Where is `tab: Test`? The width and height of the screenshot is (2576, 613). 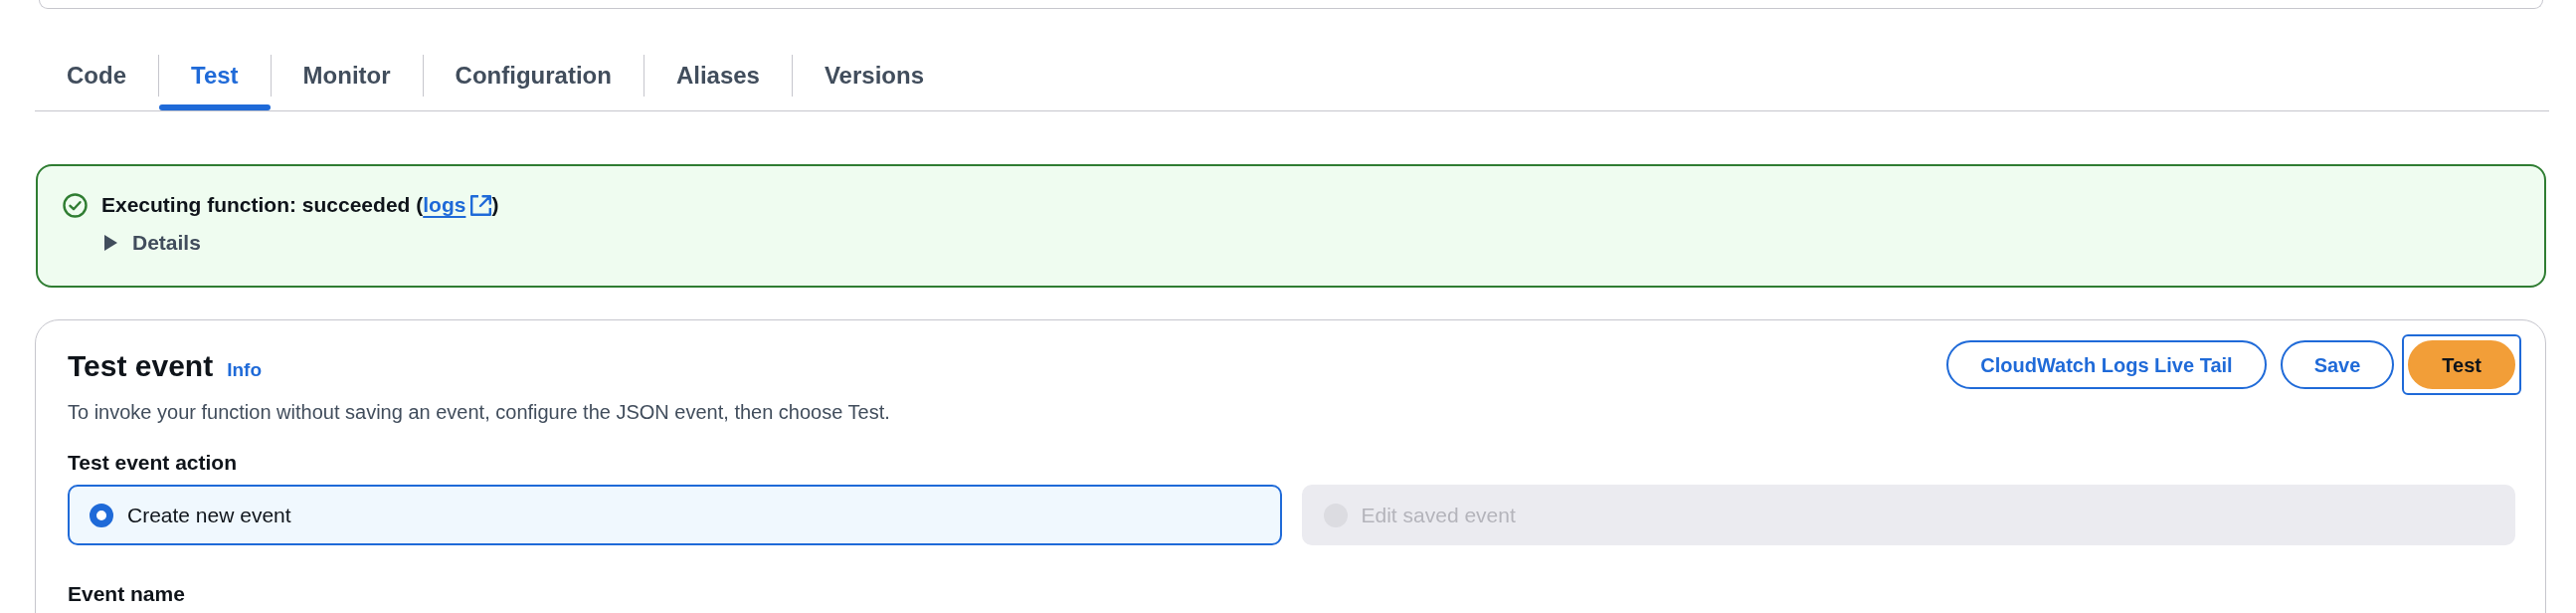
tab: Test is located at coordinates (215, 75).